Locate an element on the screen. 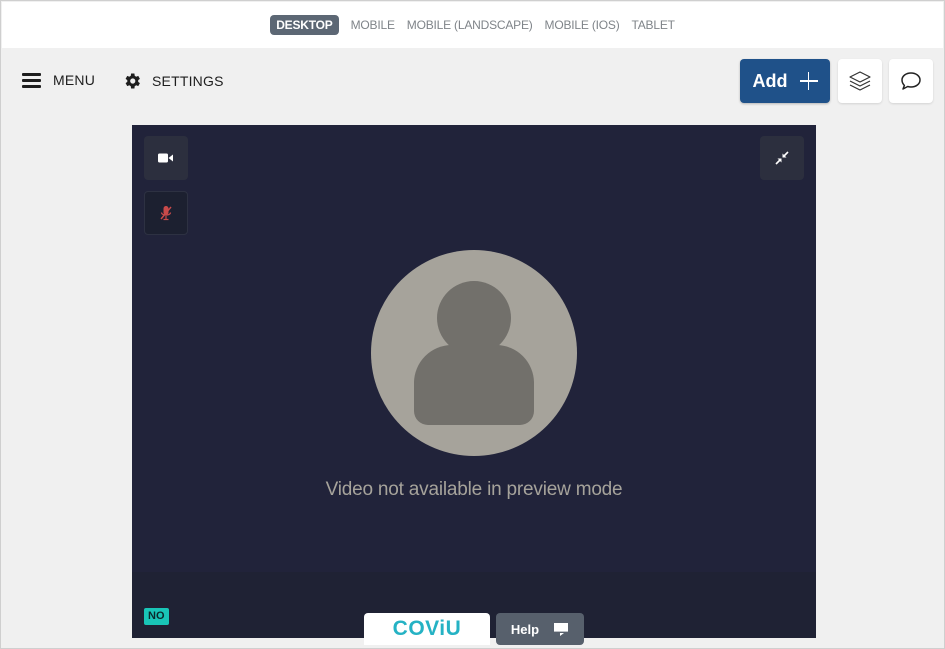 This screenshot has height=649, width=945. menu-button: MENU is located at coordinates (58, 80).